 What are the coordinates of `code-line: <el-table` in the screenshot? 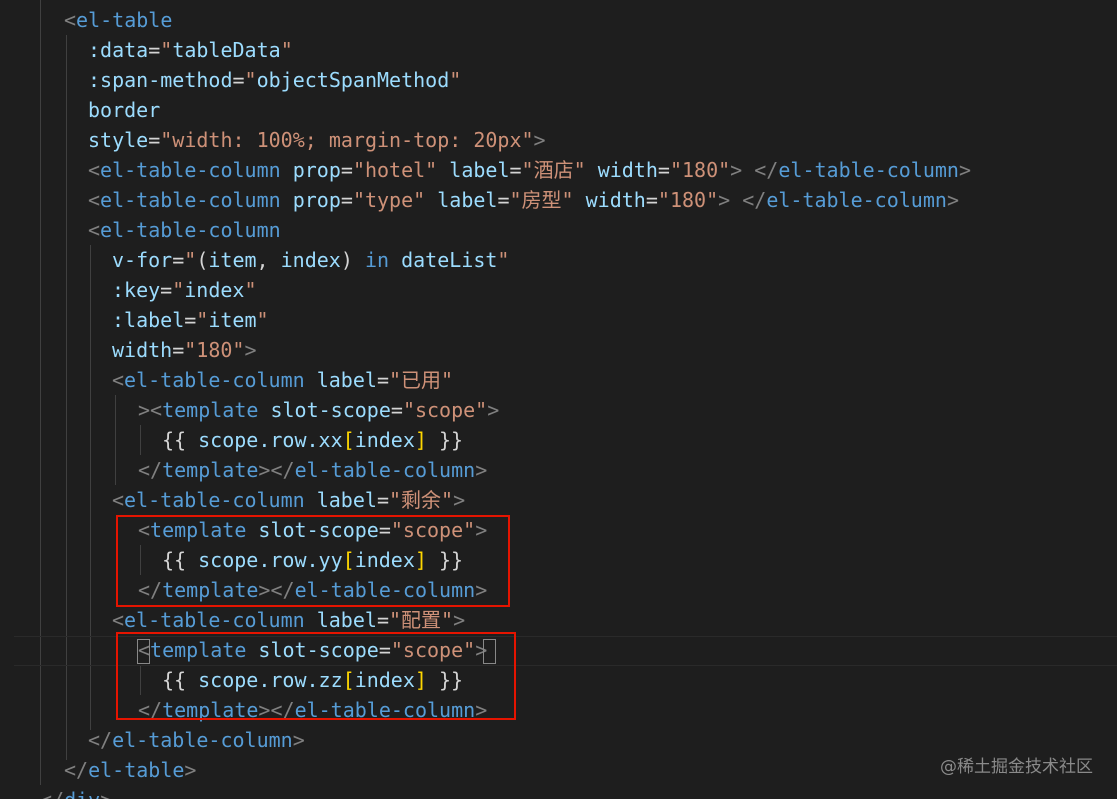 It's located at (118, 20).